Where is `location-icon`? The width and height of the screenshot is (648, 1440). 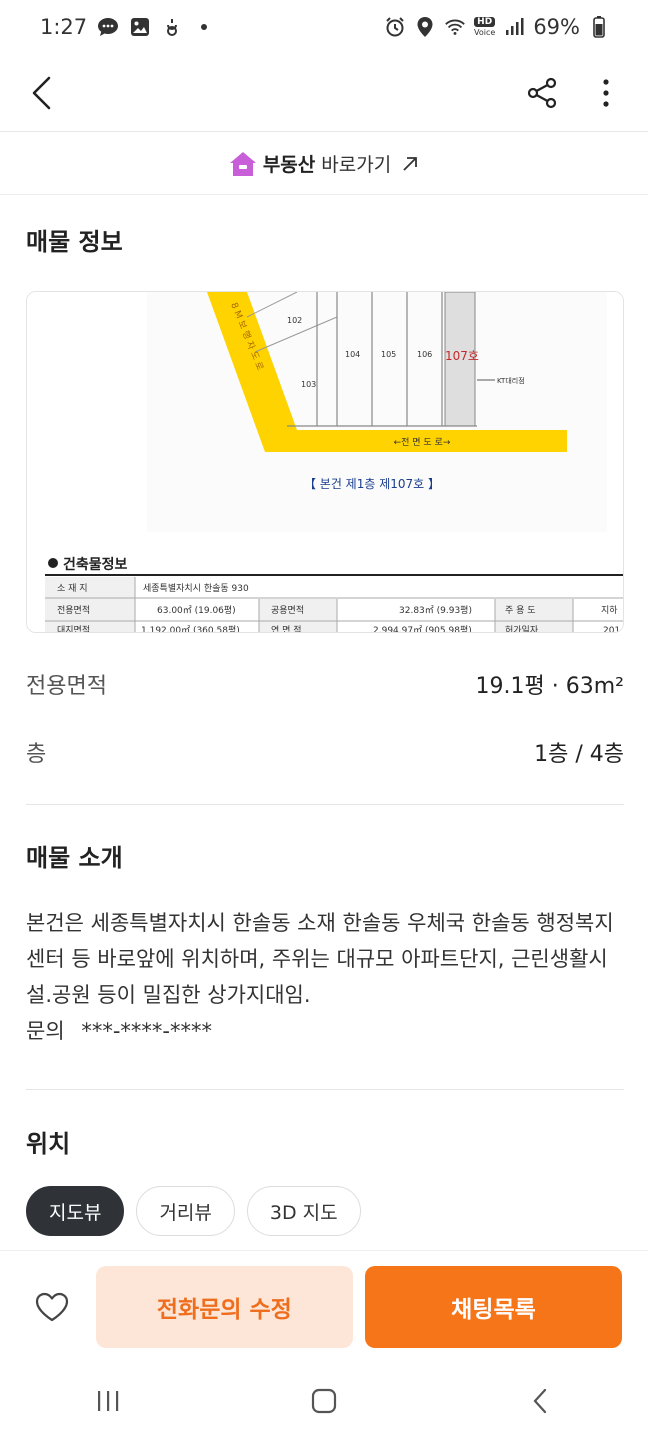 location-icon is located at coordinates (425, 27).